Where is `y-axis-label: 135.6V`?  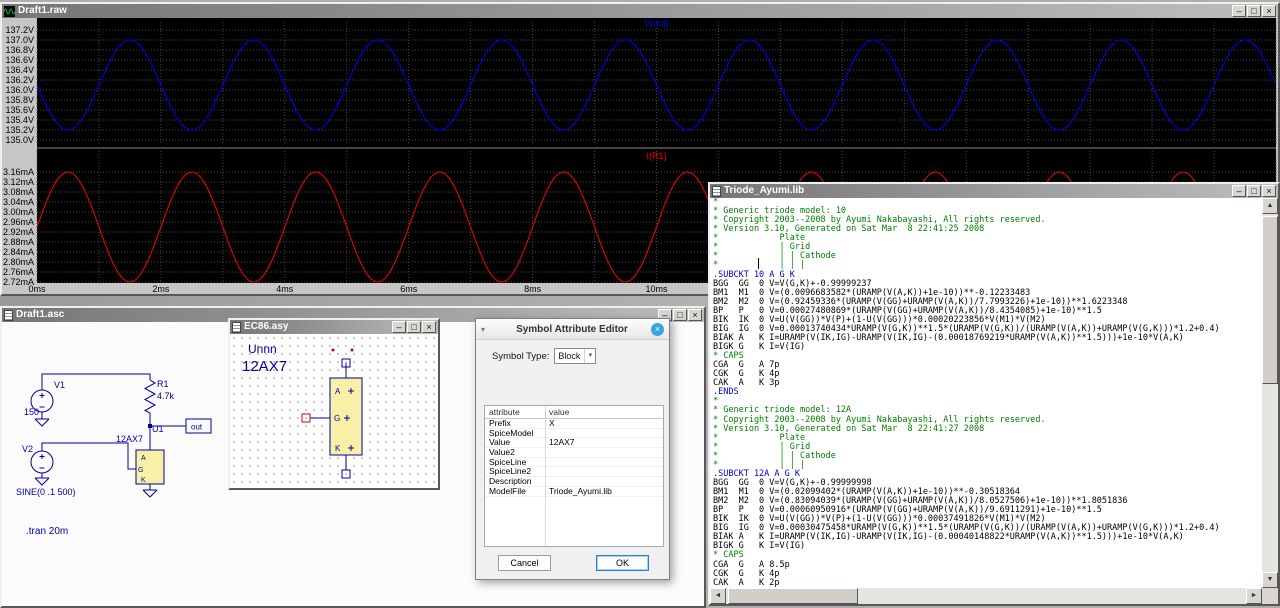 y-axis-label: 135.6V is located at coordinates (19, 110).